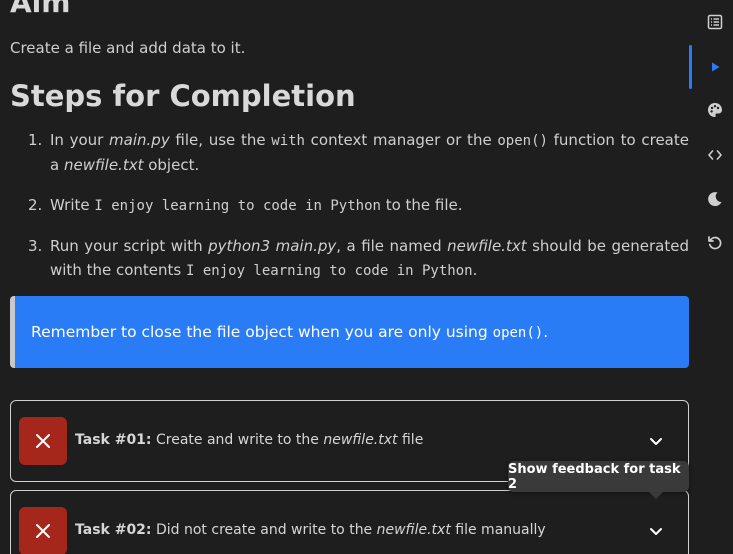 This screenshot has width=733, height=554. I want to click on reset-icon, so click(715, 243).